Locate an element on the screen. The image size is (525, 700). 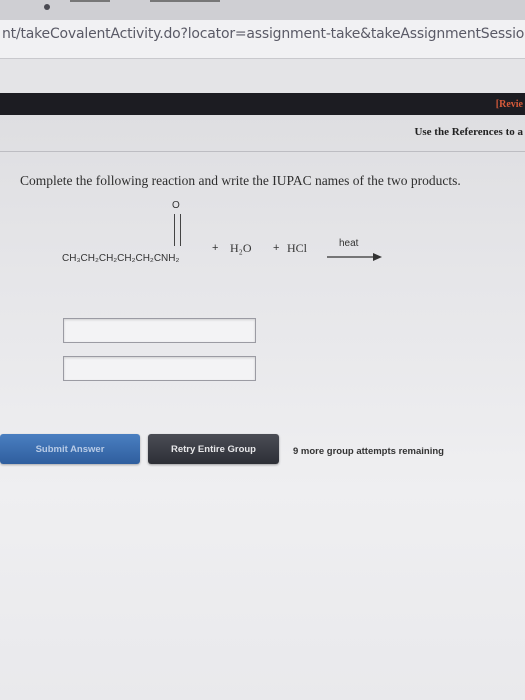
attempts-remaining-text: 9 more group attempts remaining is located at coordinates (368, 451).